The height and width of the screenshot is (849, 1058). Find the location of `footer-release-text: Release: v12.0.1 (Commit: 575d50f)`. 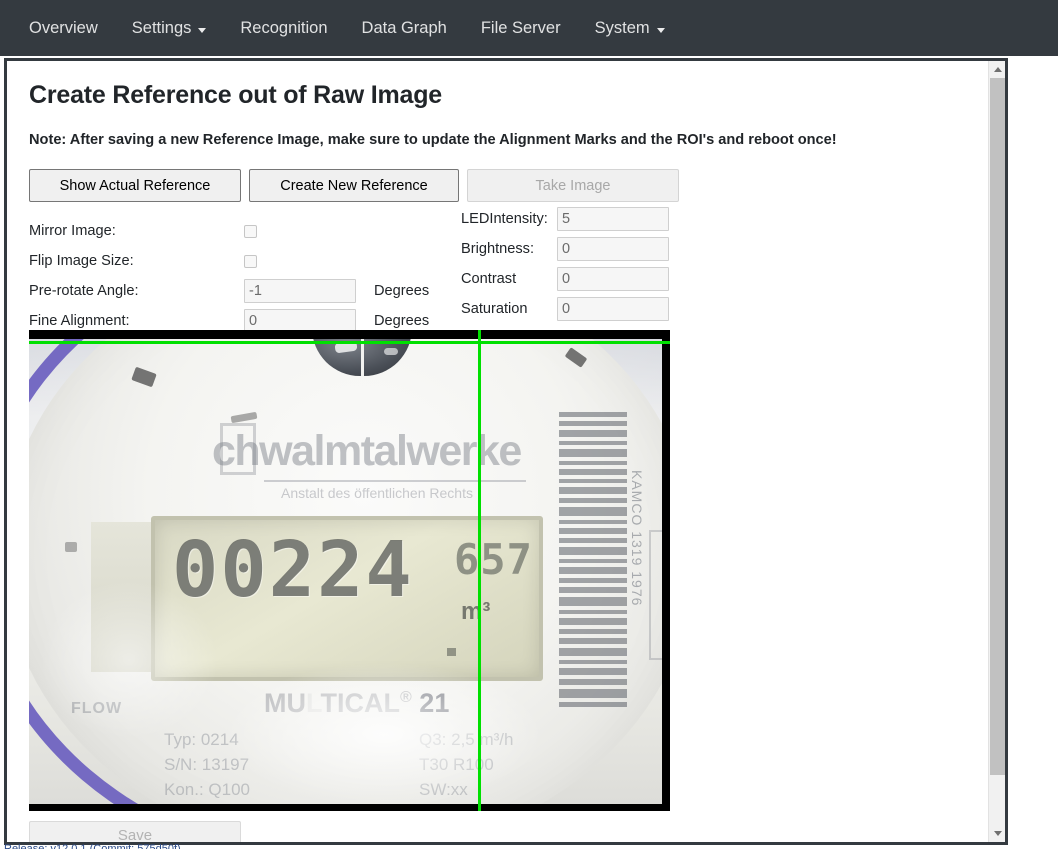

footer-release-text: Release: v12.0.1 (Commit: 575d50f) is located at coordinates (92, 846).